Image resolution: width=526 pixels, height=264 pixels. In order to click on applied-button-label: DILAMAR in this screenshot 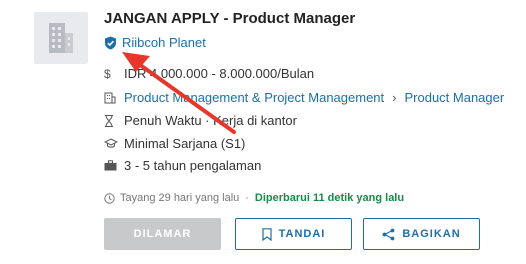, I will do `click(162, 234)`.